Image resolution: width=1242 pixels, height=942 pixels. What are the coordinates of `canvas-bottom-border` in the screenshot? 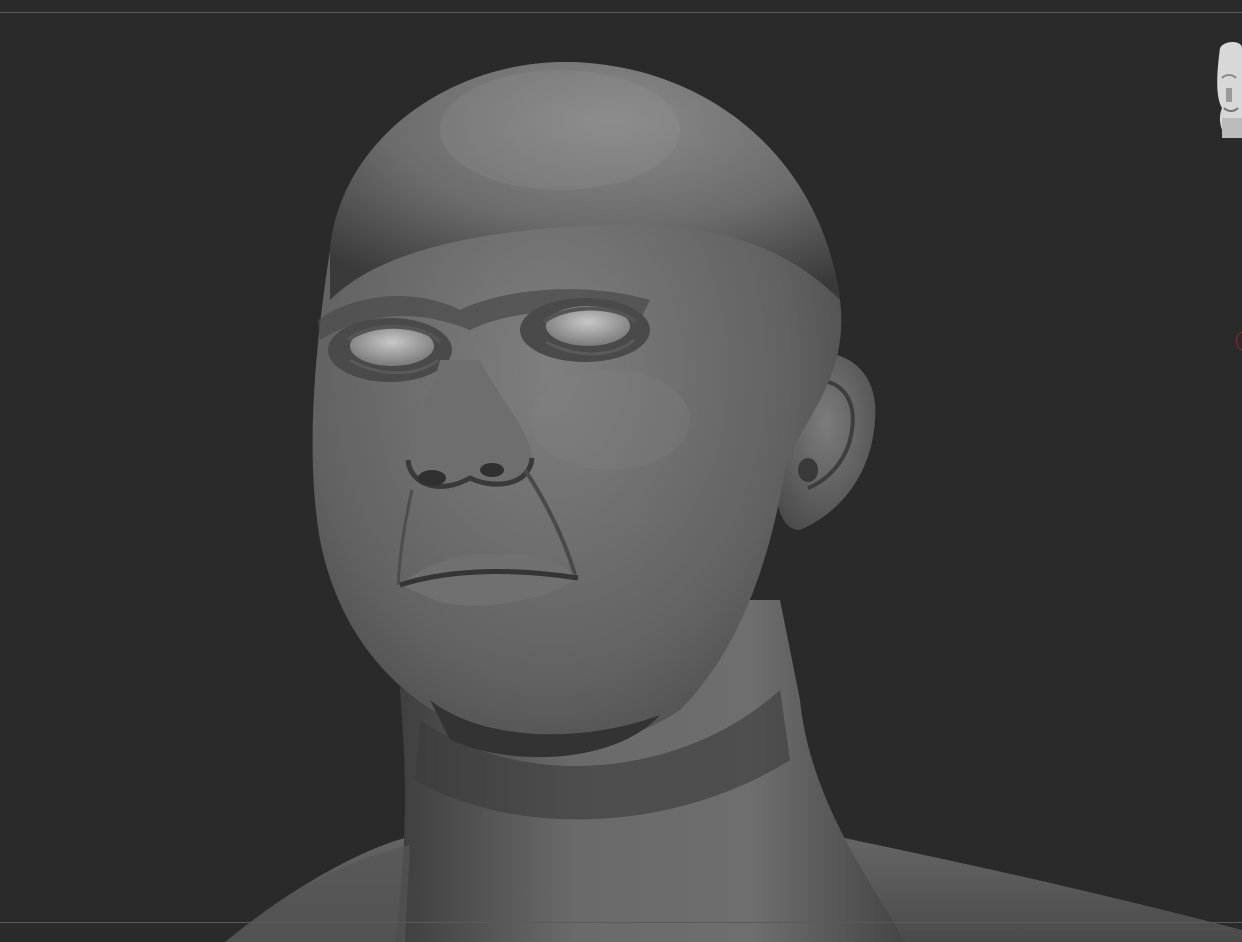 It's located at (621, 922).